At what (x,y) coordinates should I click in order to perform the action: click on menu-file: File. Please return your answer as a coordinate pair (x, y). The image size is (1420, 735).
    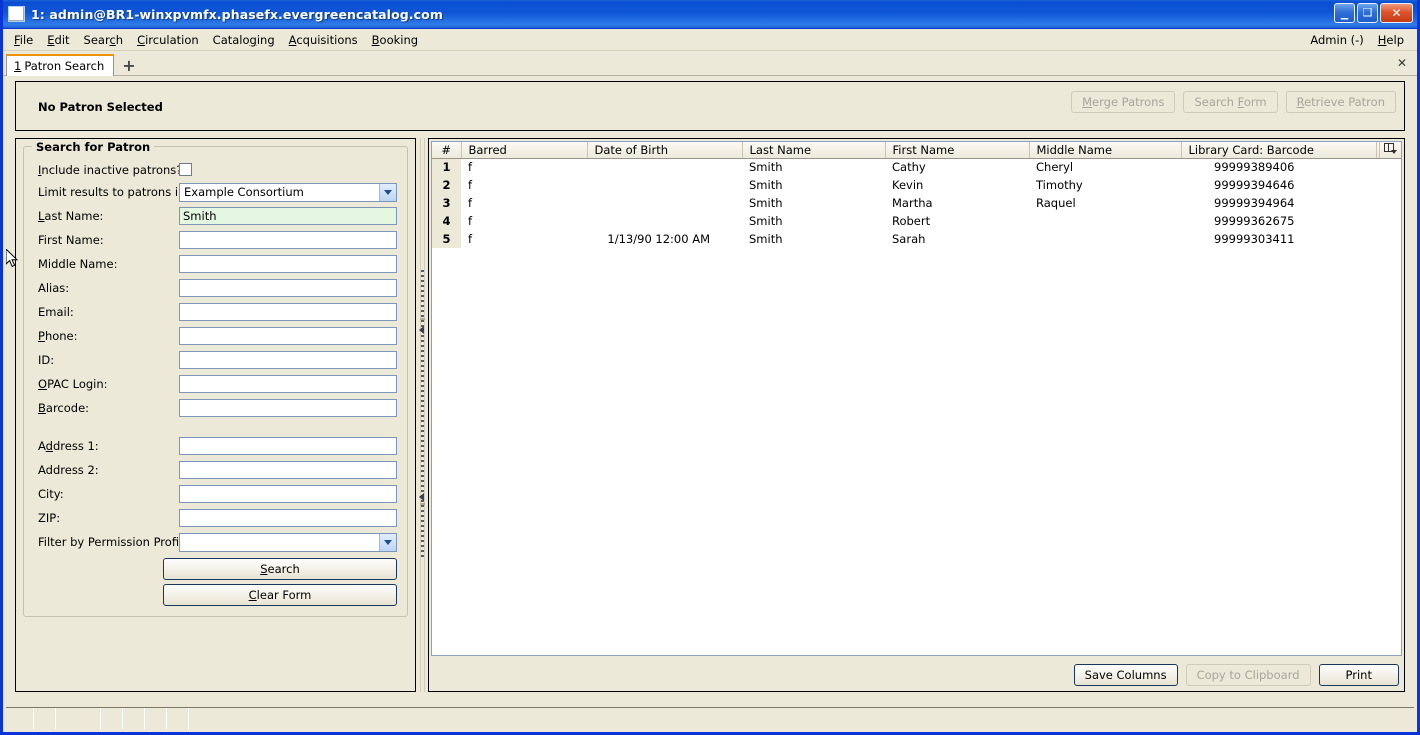
    Looking at the image, I should click on (23, 40).